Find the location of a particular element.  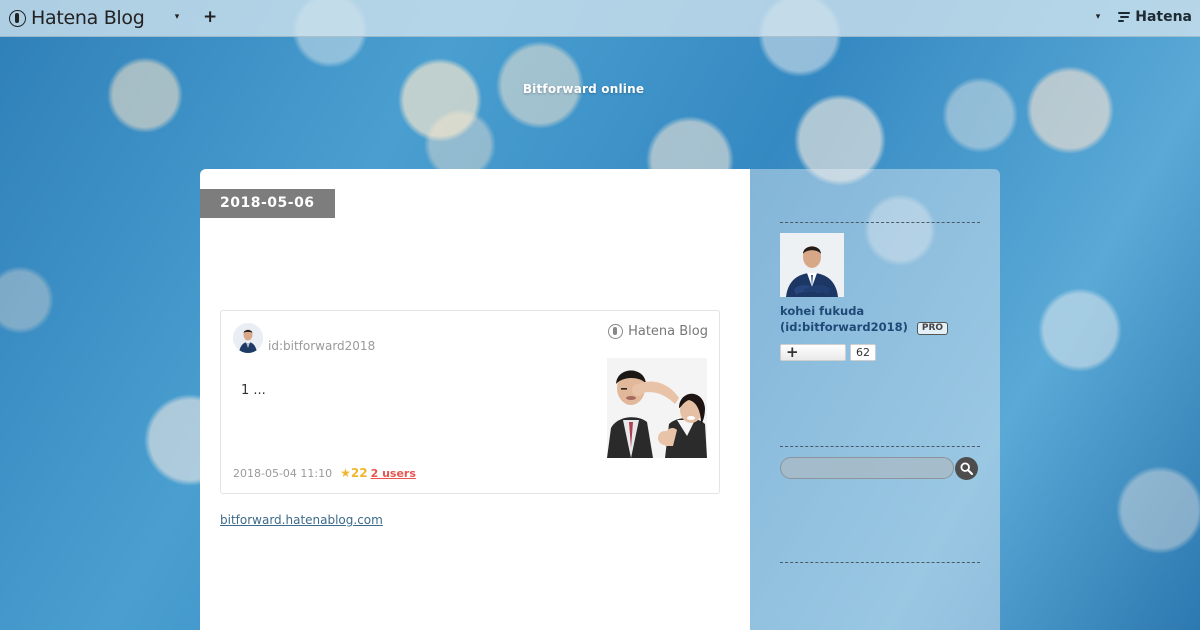

pro-badge: PRO is located at coordinates (932, 328).